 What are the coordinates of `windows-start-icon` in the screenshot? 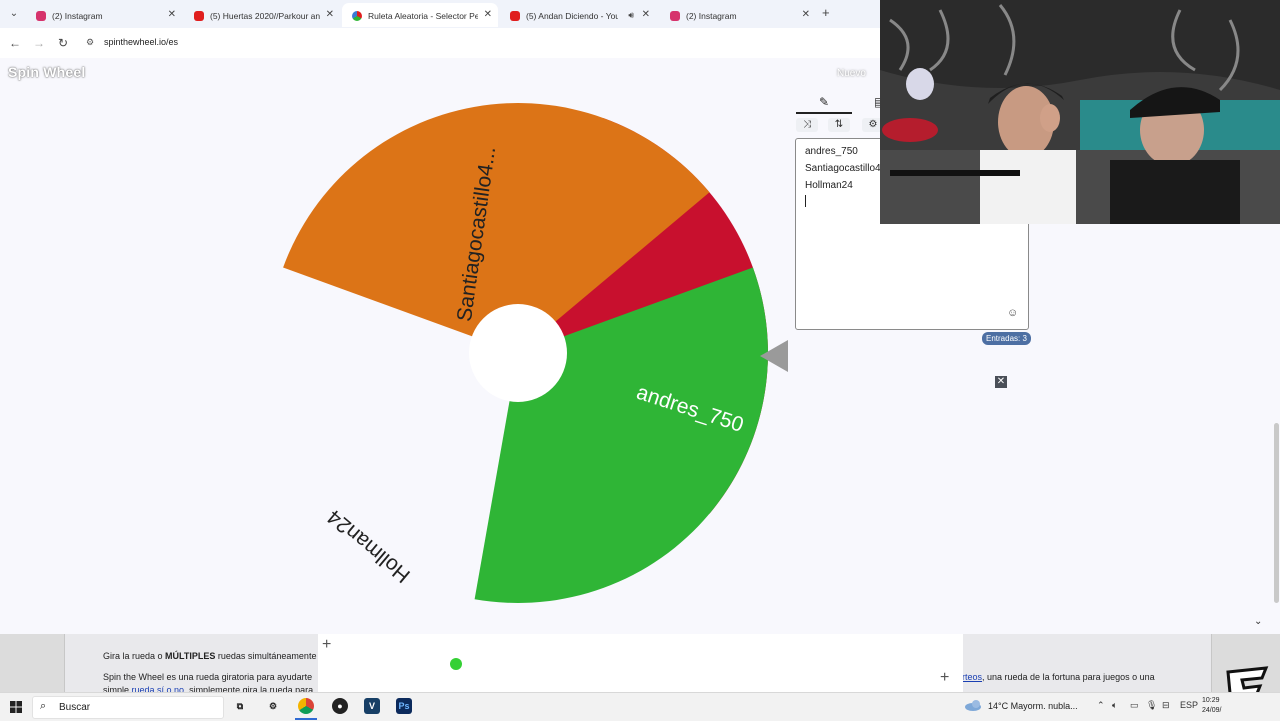 It's located at (16, 707).